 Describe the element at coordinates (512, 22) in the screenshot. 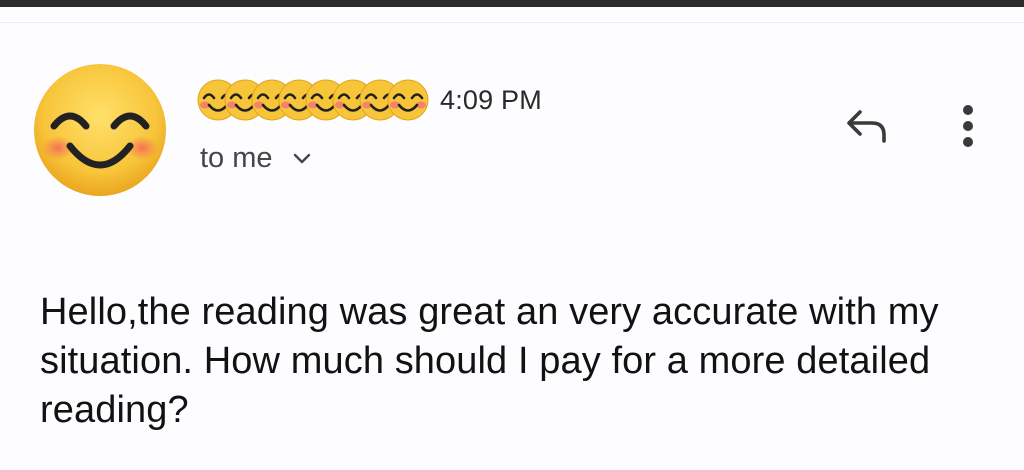

I see `header-divider` at that location.